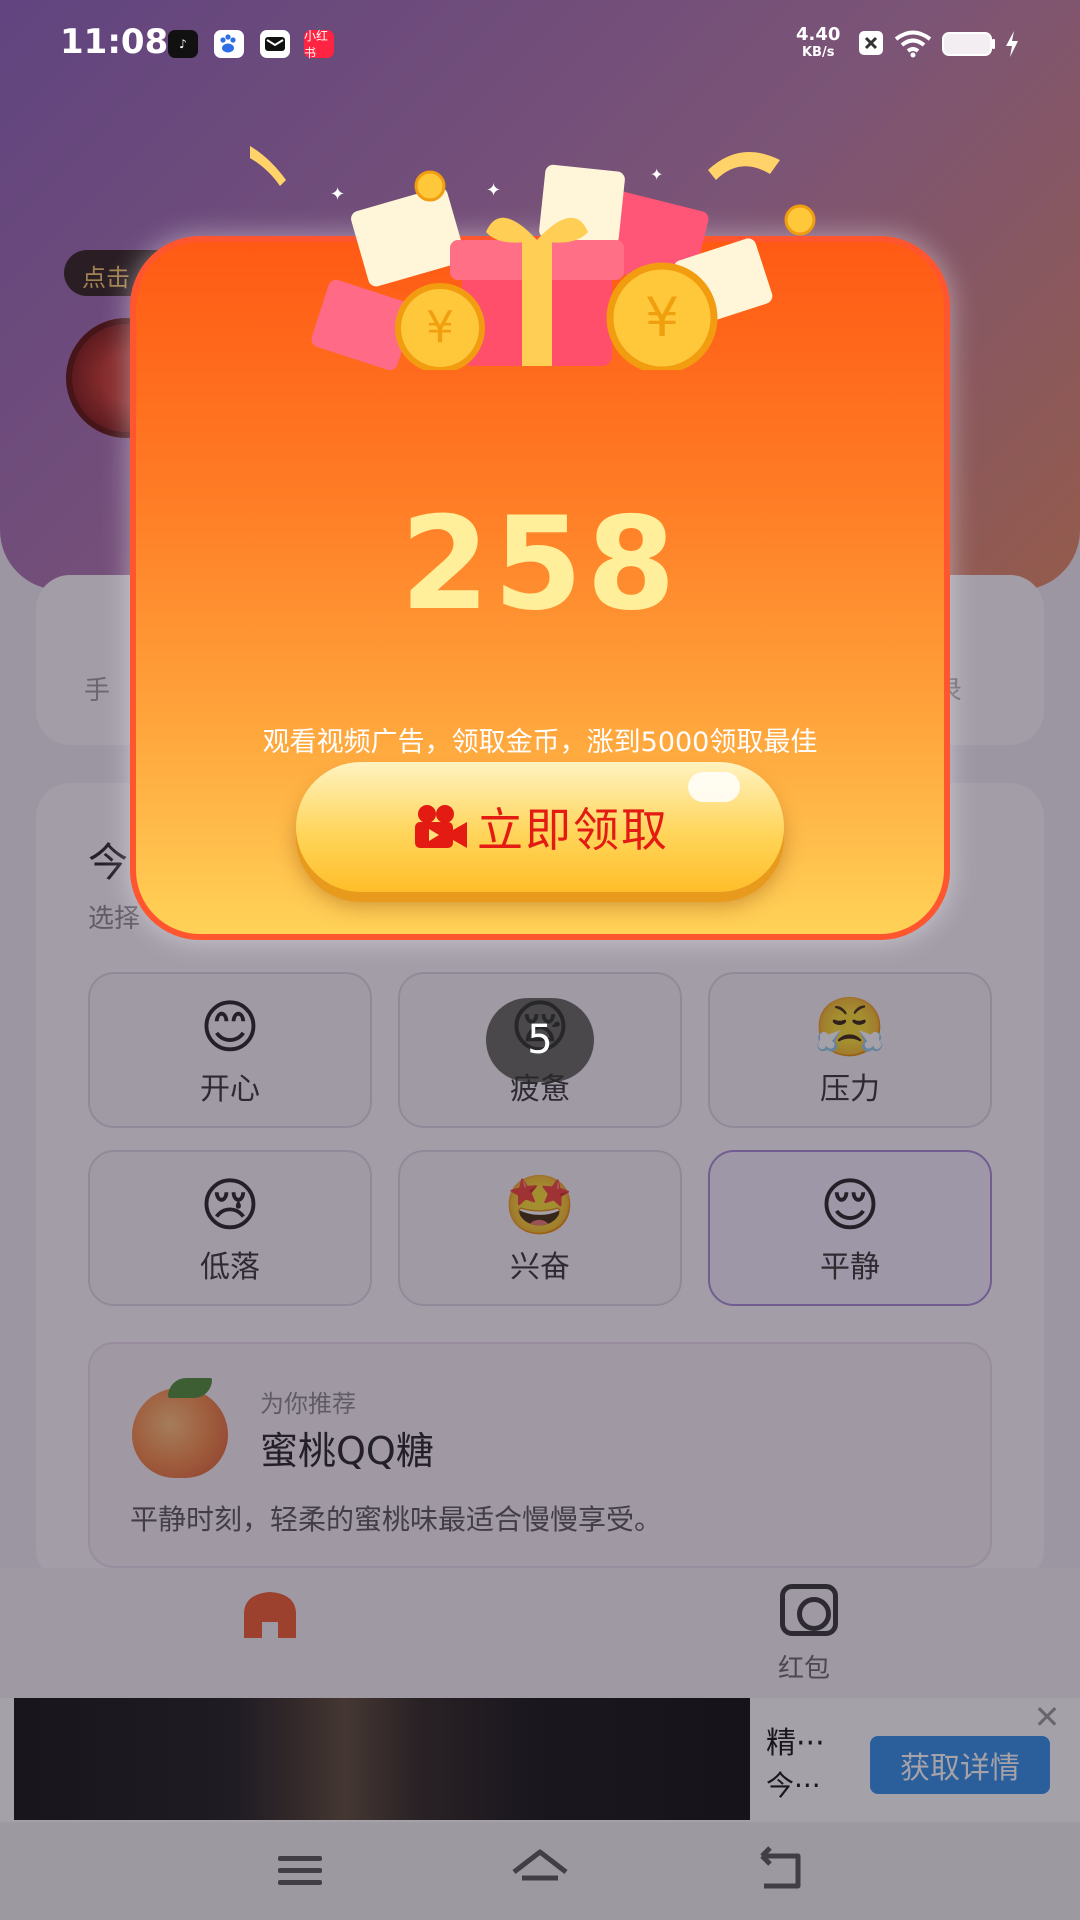 The height and width of the screenshot is (1920, 1080). Describe the element at coordinates (540, 564) in the screenshot. I see `reward-amount: 258` at that location.